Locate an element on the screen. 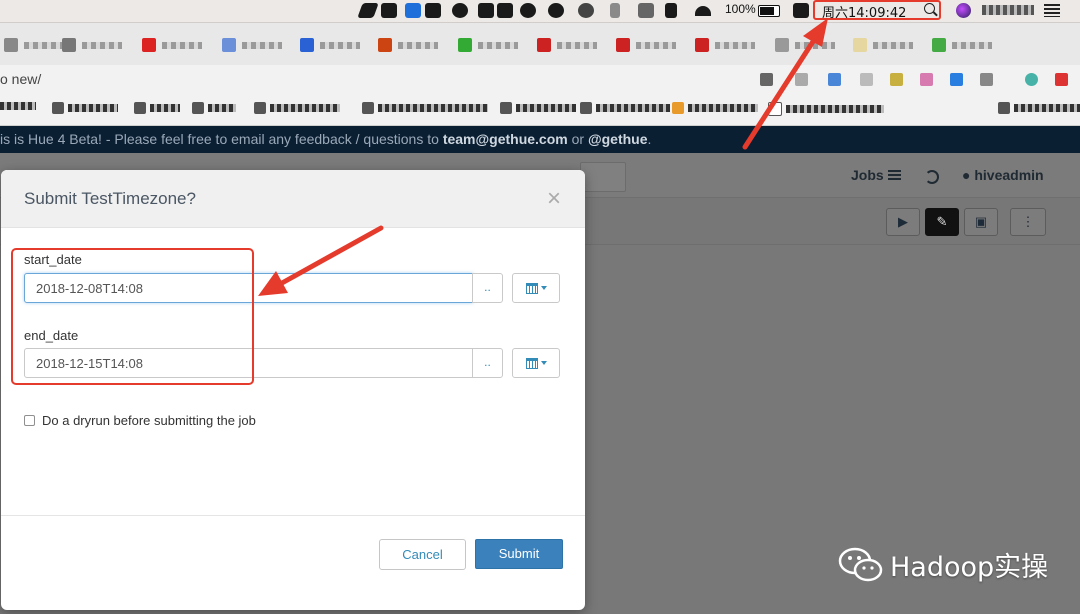  run-button: ▶ is located at coordinates (903, 222).